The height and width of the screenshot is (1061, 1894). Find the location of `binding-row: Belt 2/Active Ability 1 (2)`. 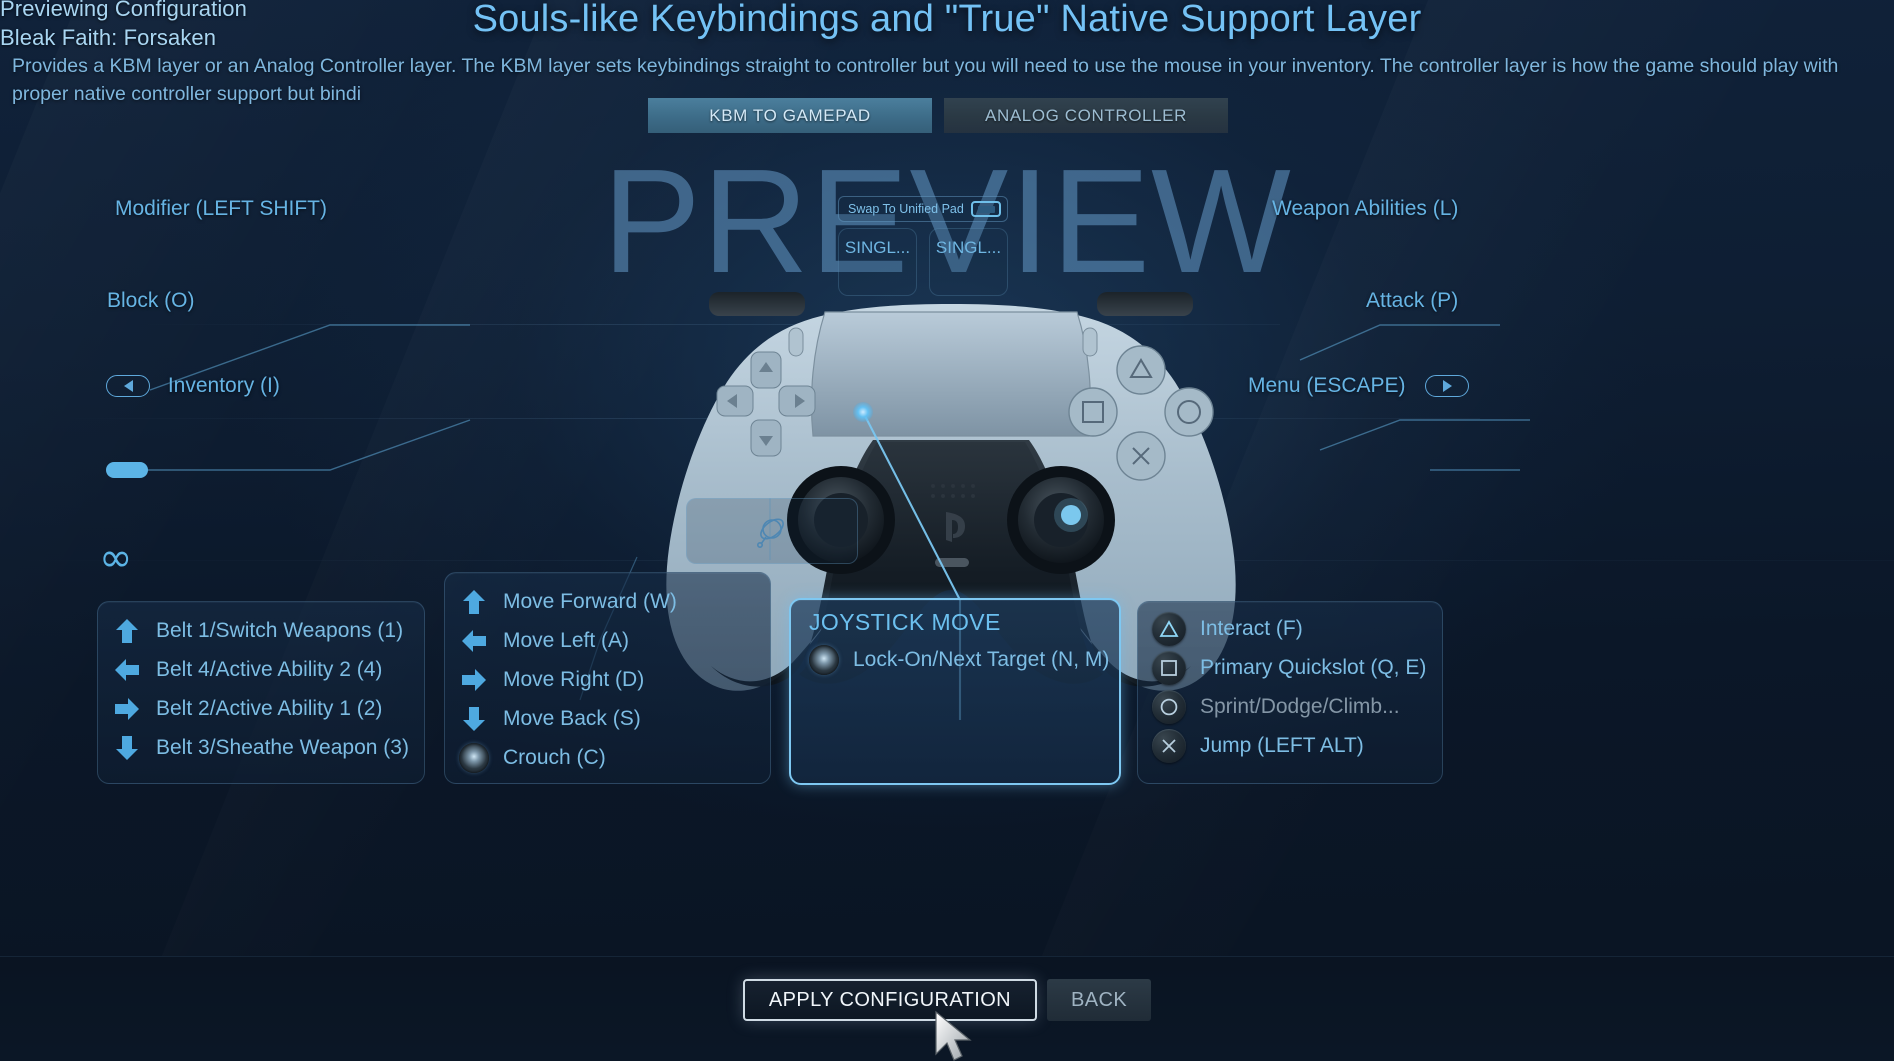

binding-row: Belt 2/Active Ability 1 (2) is located at coordinates (261, 708).